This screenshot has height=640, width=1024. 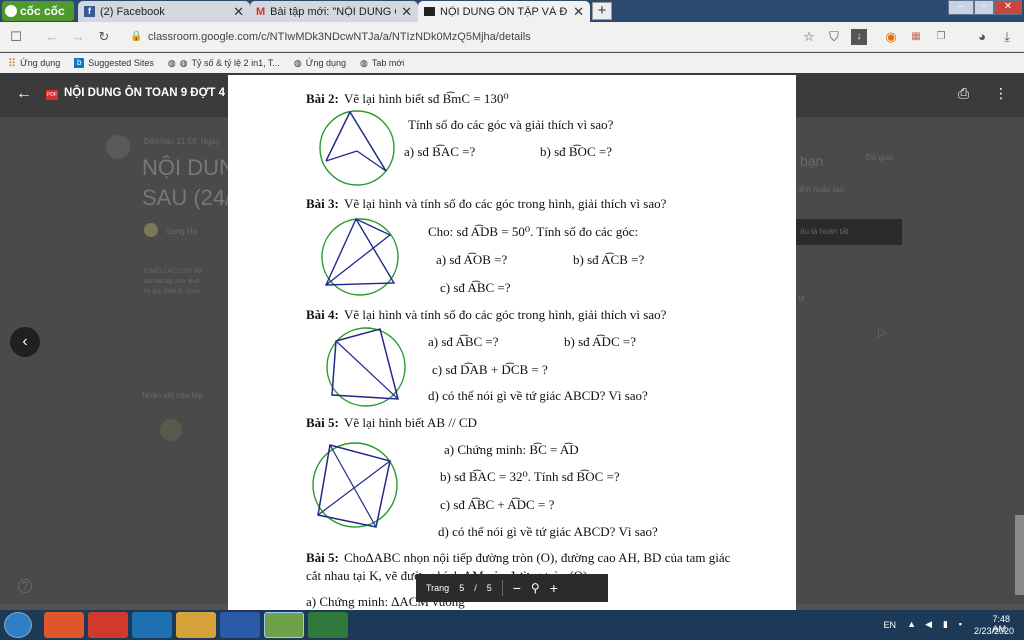 I want to click on bai3-title: Bài 3:, so click(x=322, y=203).